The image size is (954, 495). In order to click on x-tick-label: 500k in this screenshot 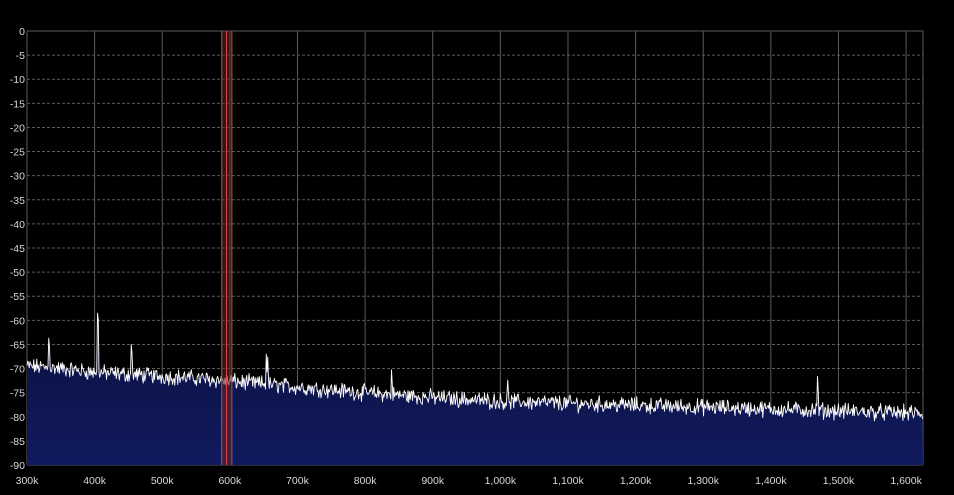, I will do `click(163, 481)`.